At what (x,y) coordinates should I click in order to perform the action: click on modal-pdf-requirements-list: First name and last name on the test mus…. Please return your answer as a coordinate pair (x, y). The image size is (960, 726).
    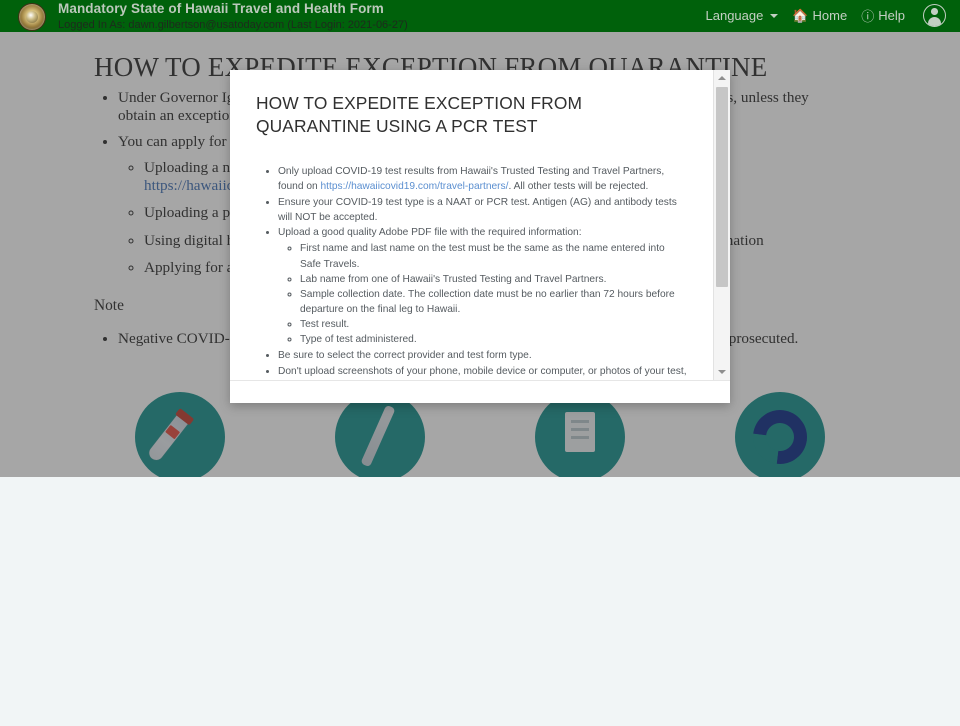
    Looking at the image, I should click on (482, 294).